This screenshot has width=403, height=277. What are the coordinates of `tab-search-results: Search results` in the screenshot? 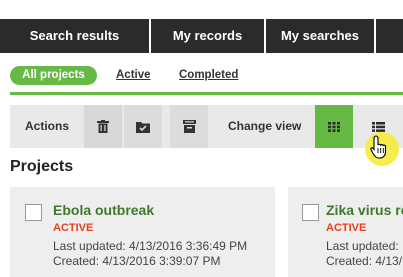 It's located at (75, 36).